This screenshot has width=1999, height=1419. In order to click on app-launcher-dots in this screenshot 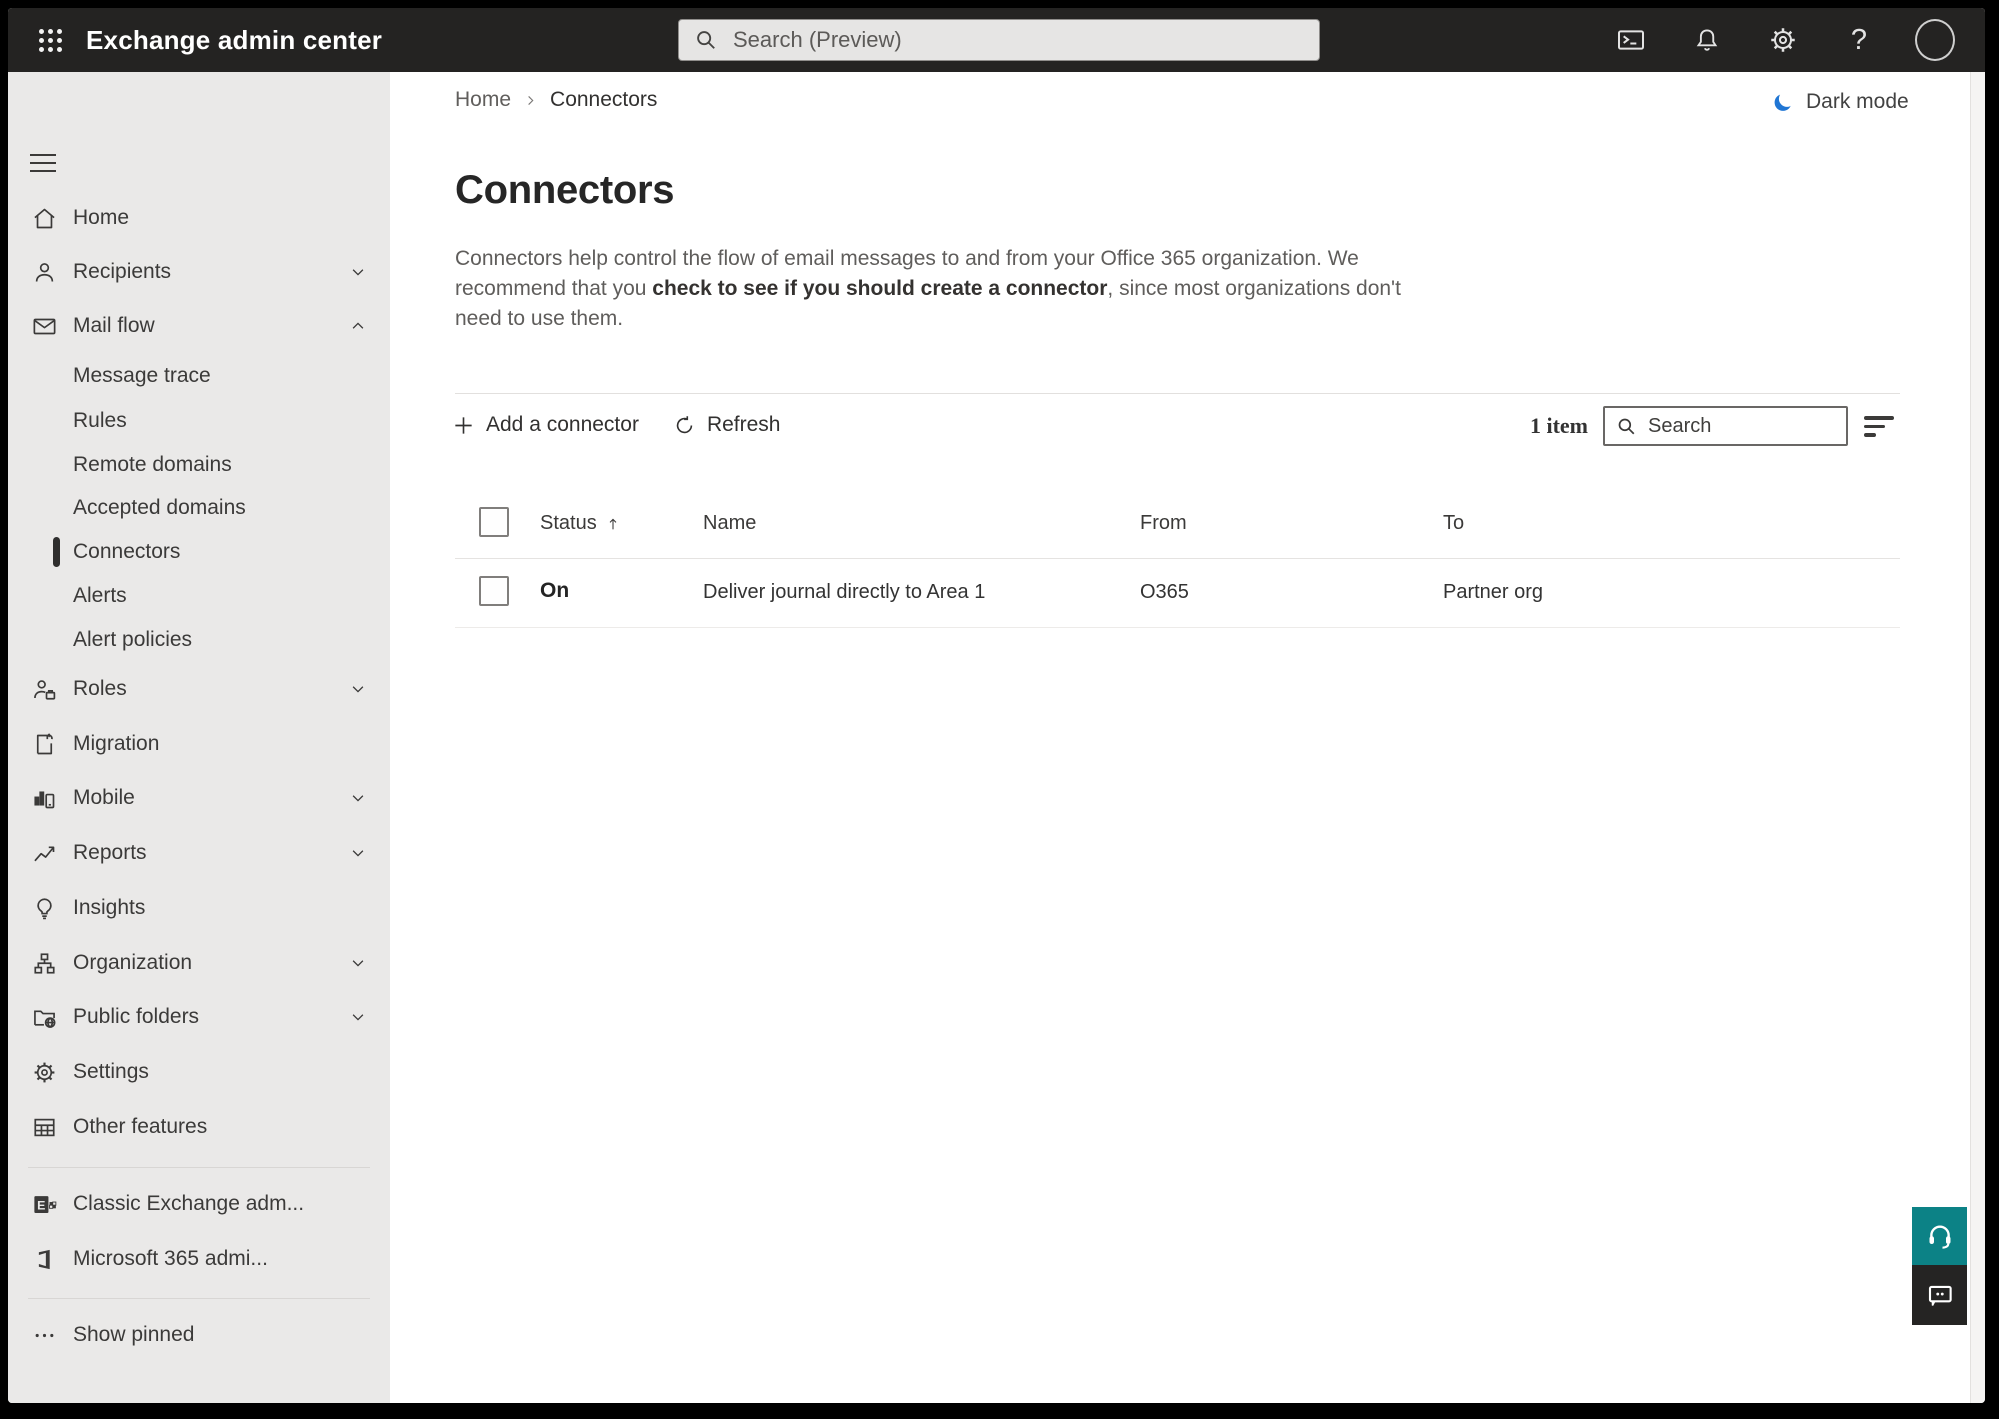, I will do `click(50, 40)`.